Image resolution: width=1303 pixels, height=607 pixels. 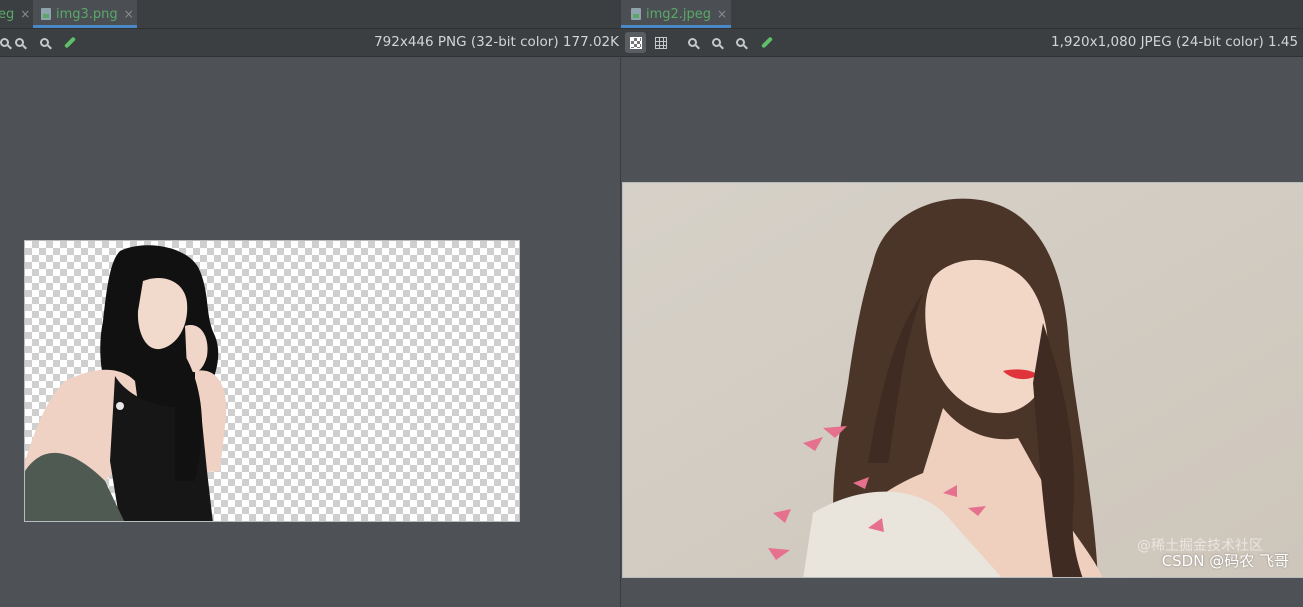 I want to click on tab-label: eg, so click(x=7, y=14).